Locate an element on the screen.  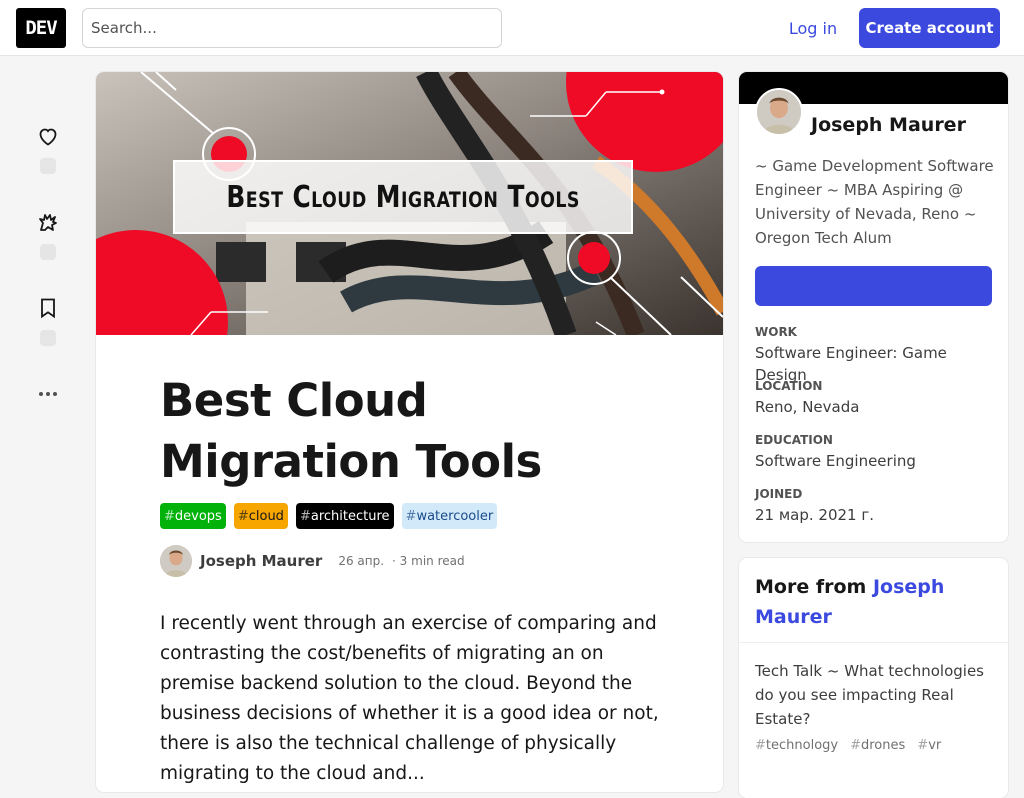
heart-icon is located at coordinates (48, 137).